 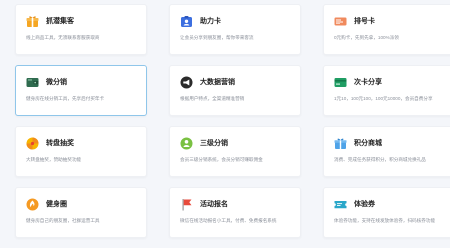 I want to click on card-header: 三级分销, so click(x=236, y=143).